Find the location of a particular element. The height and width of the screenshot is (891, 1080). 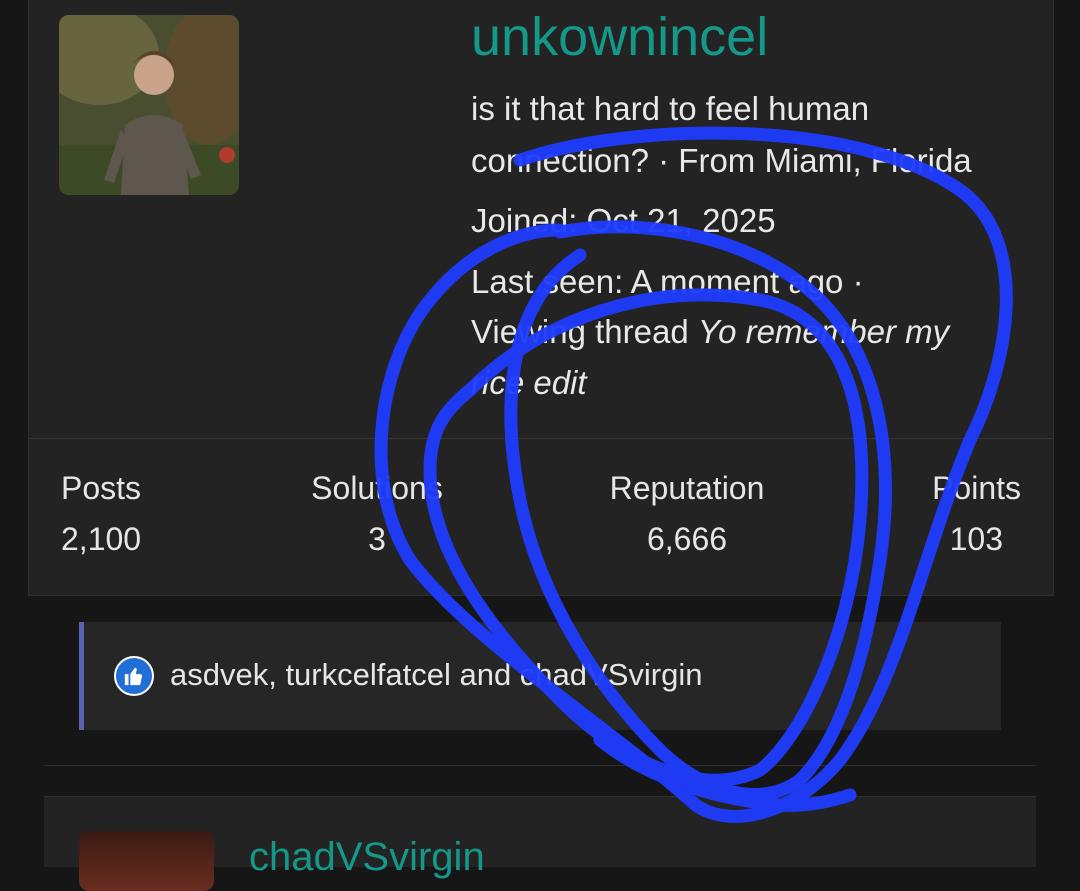

joined-date: Joined: Oct 21, 2025 is located at coordinates (623, 220).